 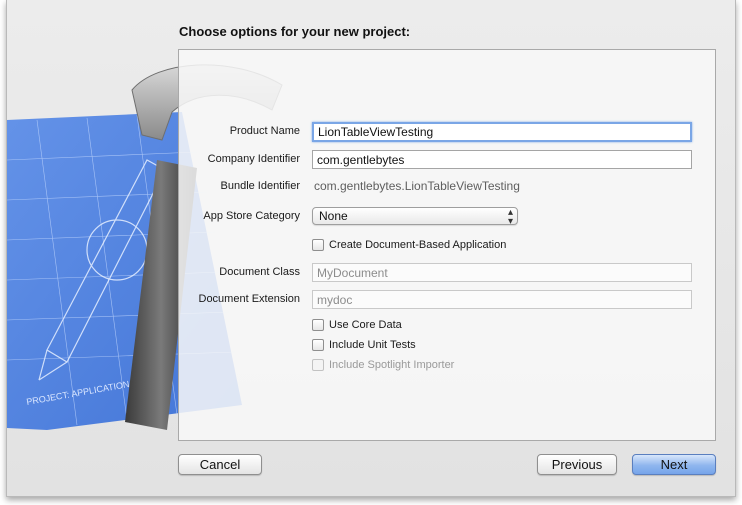 I want to click on use-core-data-checkbox: Use Core Data, so click(x=357, y=325).